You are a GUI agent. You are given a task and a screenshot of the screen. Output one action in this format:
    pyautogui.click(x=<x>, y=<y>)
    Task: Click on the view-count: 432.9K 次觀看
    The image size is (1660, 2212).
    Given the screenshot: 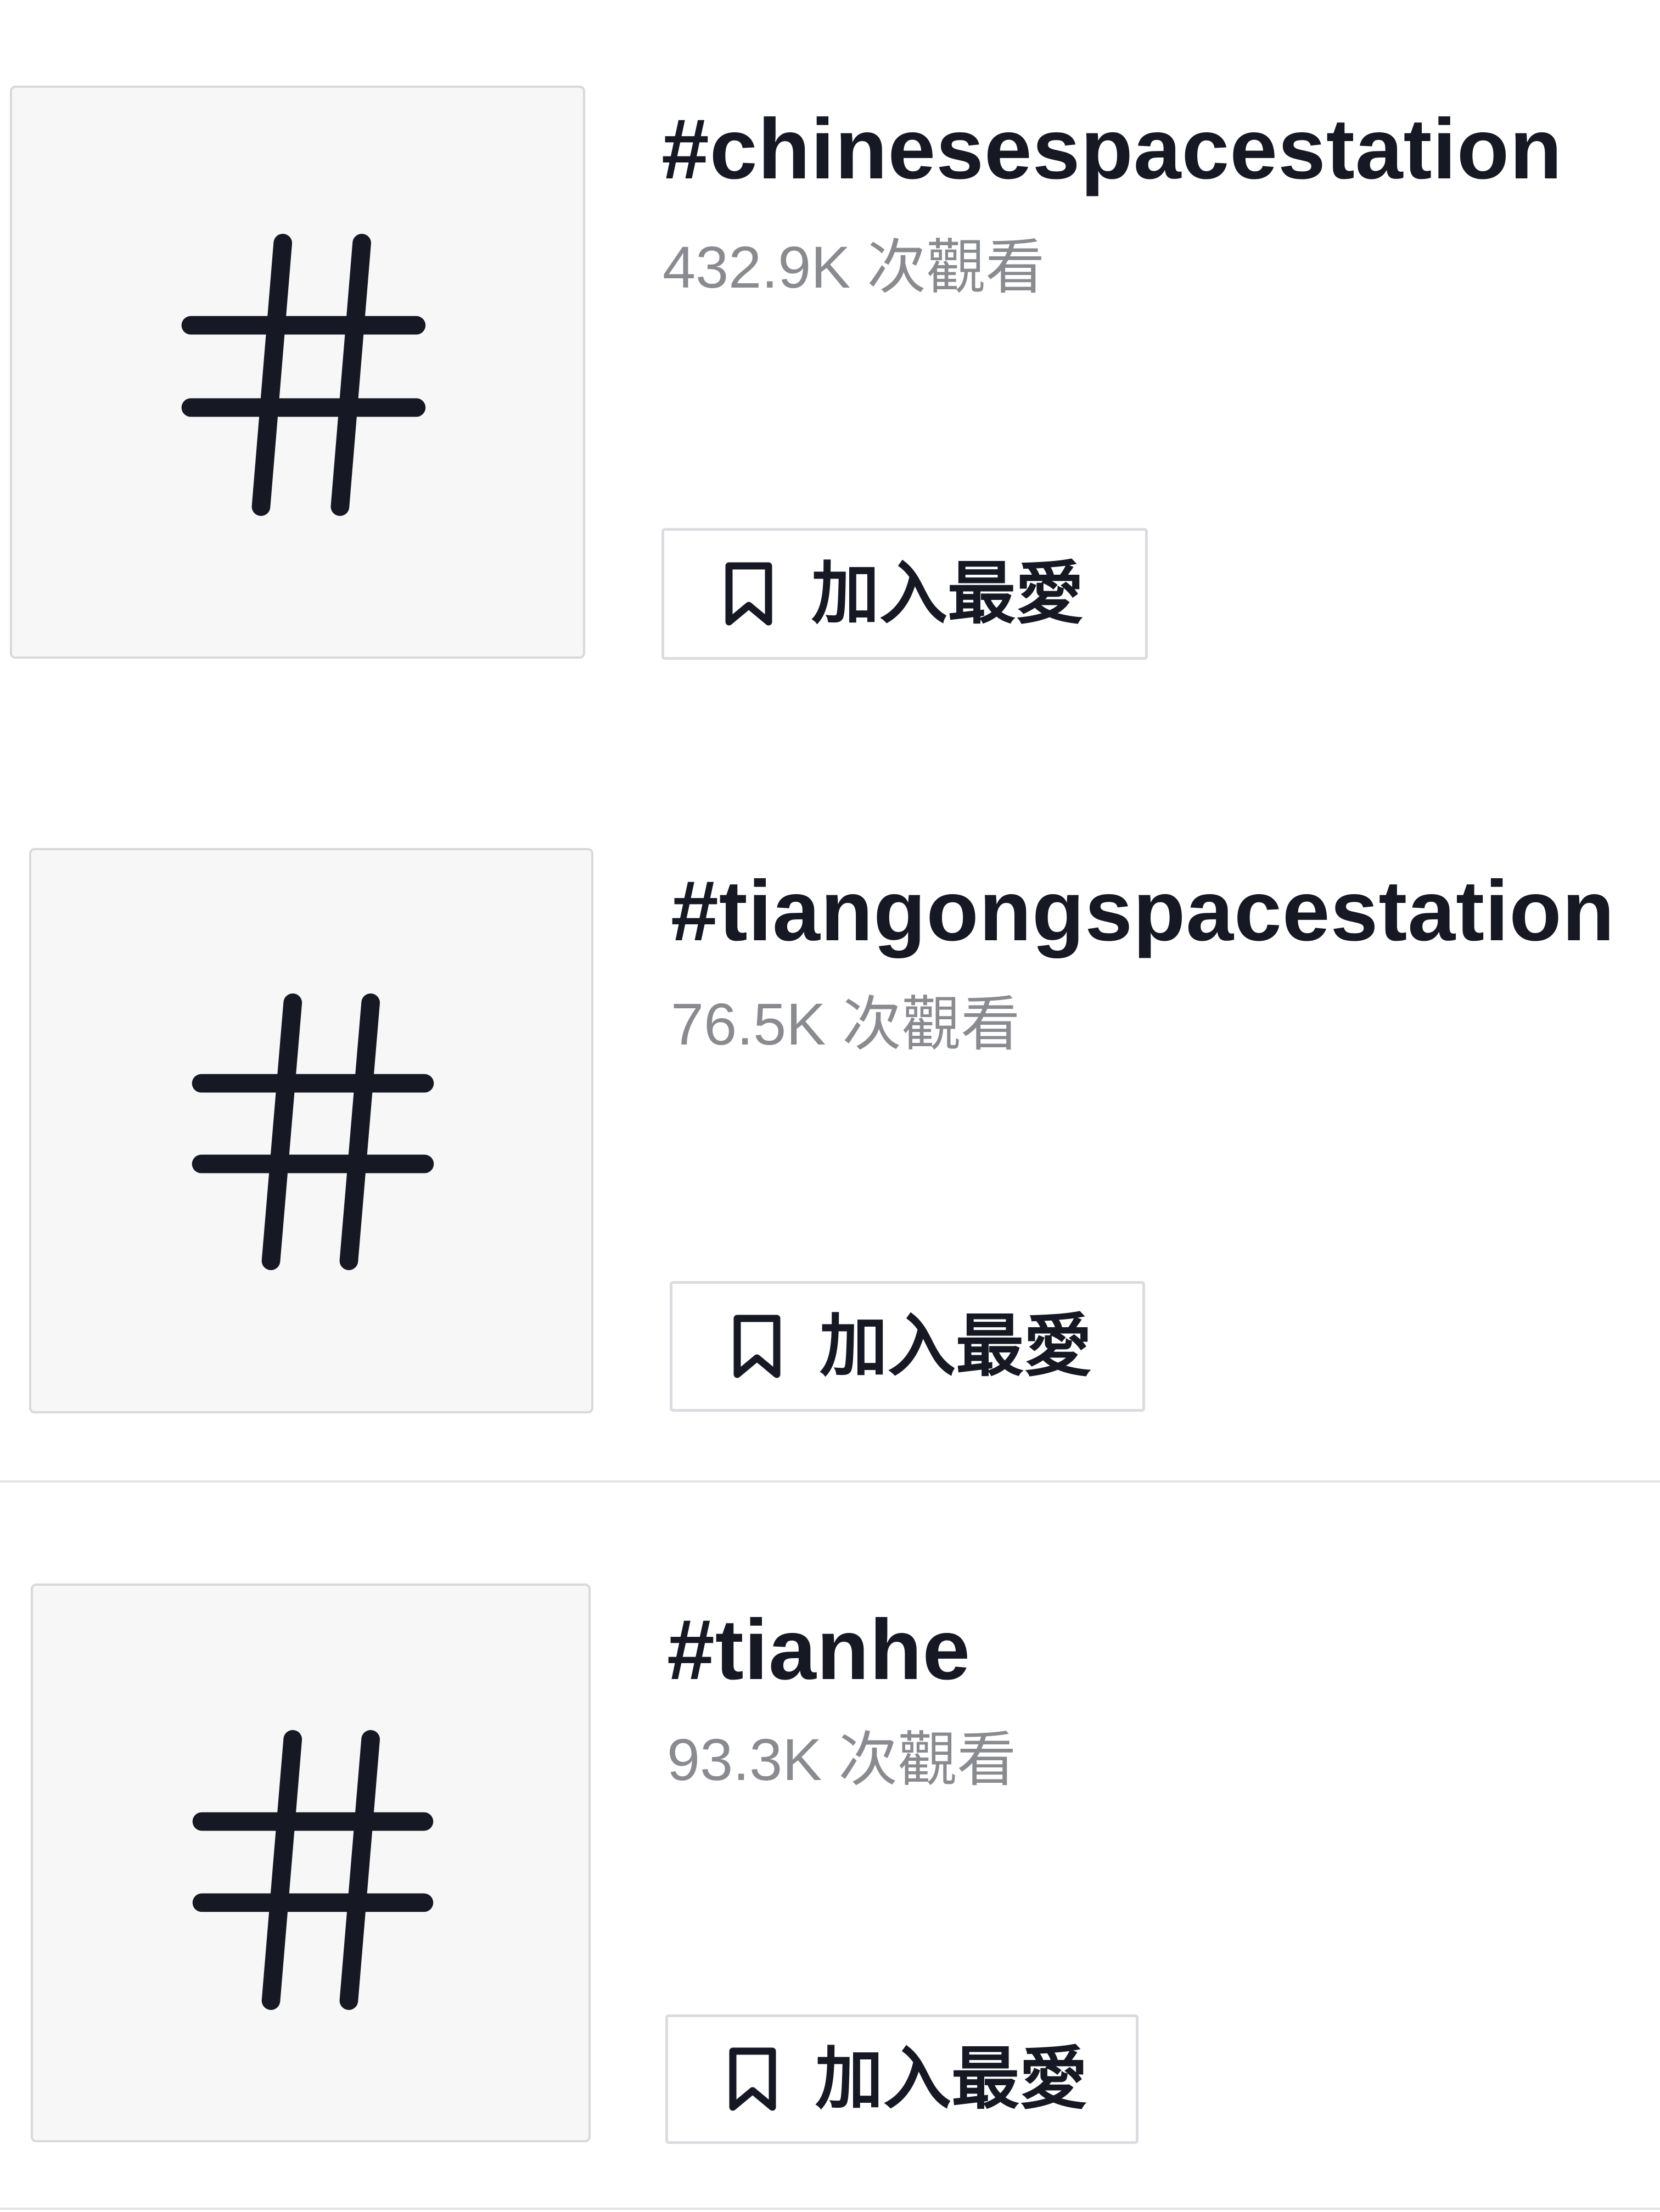 What is the action you would take?
    pyautogui.click(x=854, y=267)
    